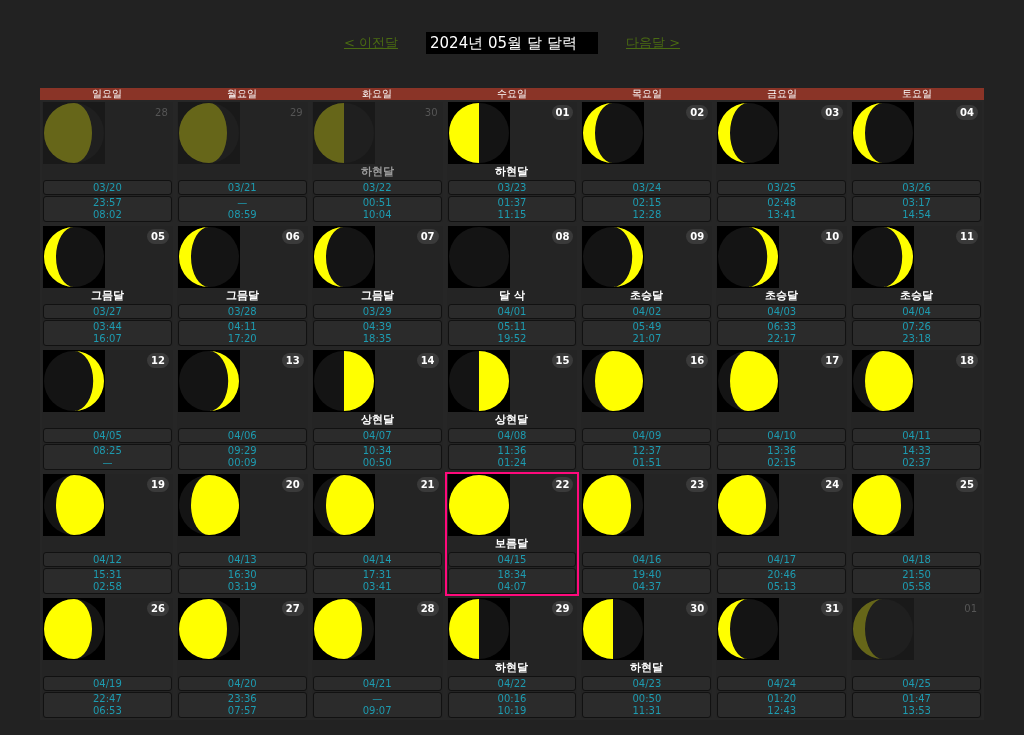  I want to click on day-cell: 19 04/12 15:31 02:58, so click(107, 534).